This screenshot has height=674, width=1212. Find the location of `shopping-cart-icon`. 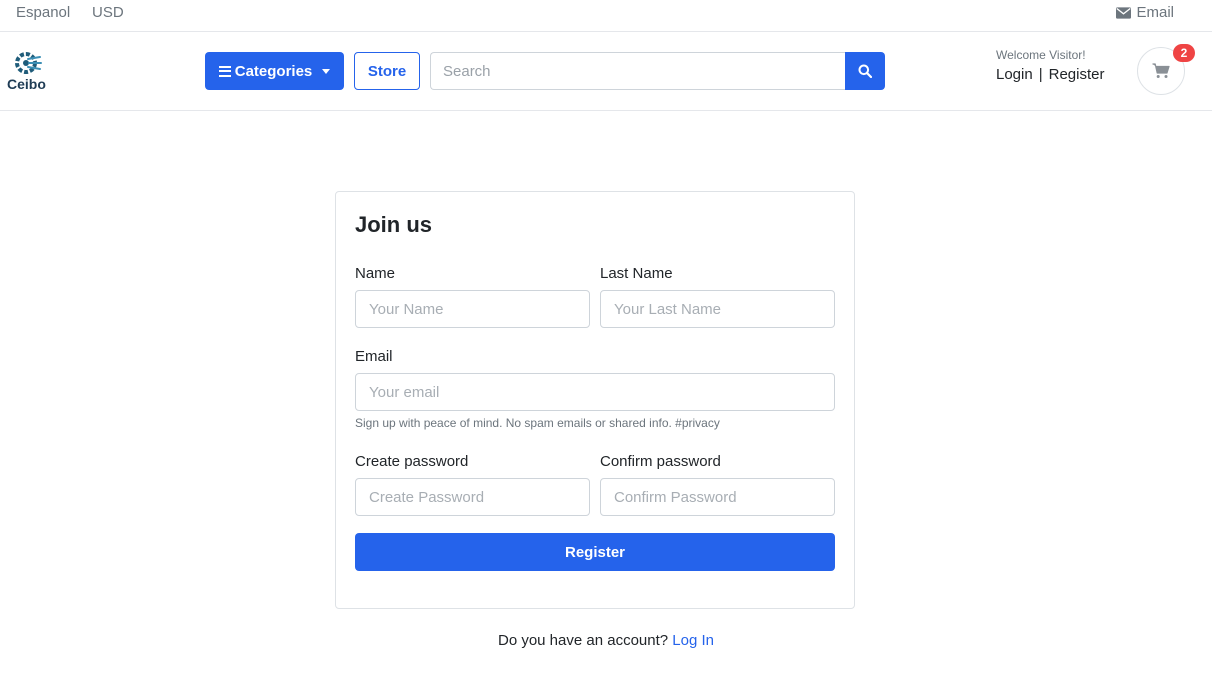

shopping-cart-icon is located at coordinates (1161, 70).